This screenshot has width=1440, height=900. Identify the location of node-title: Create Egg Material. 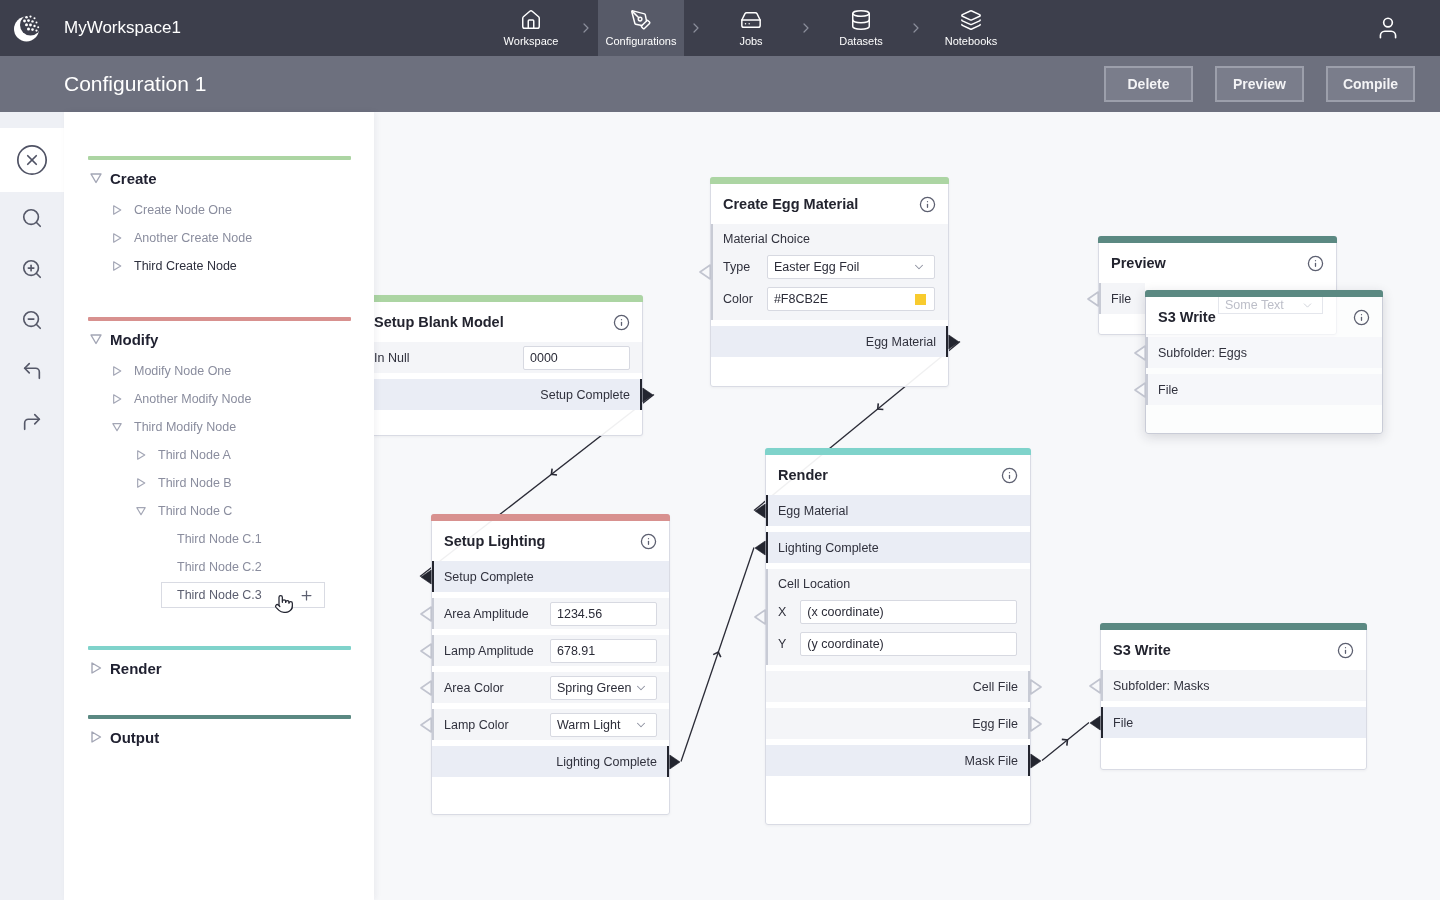
(791, 204).